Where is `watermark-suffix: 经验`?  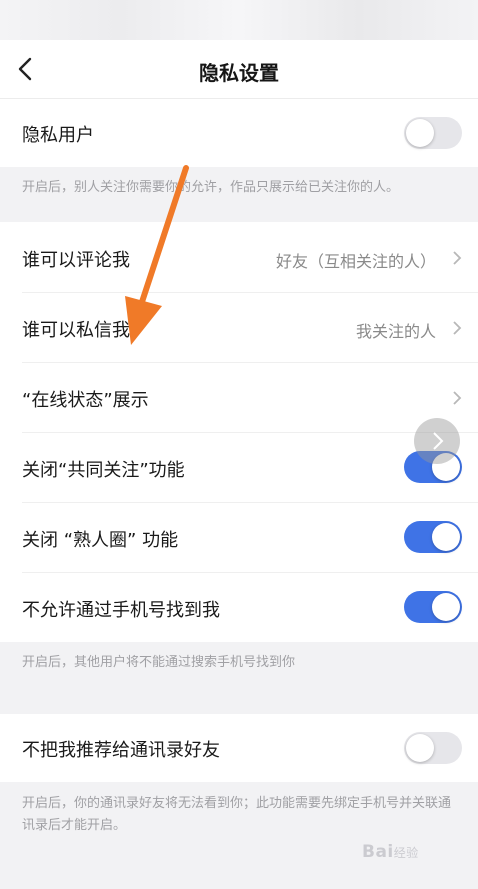 watermark-suffix: 经验 is located at coordinates (406, 853).